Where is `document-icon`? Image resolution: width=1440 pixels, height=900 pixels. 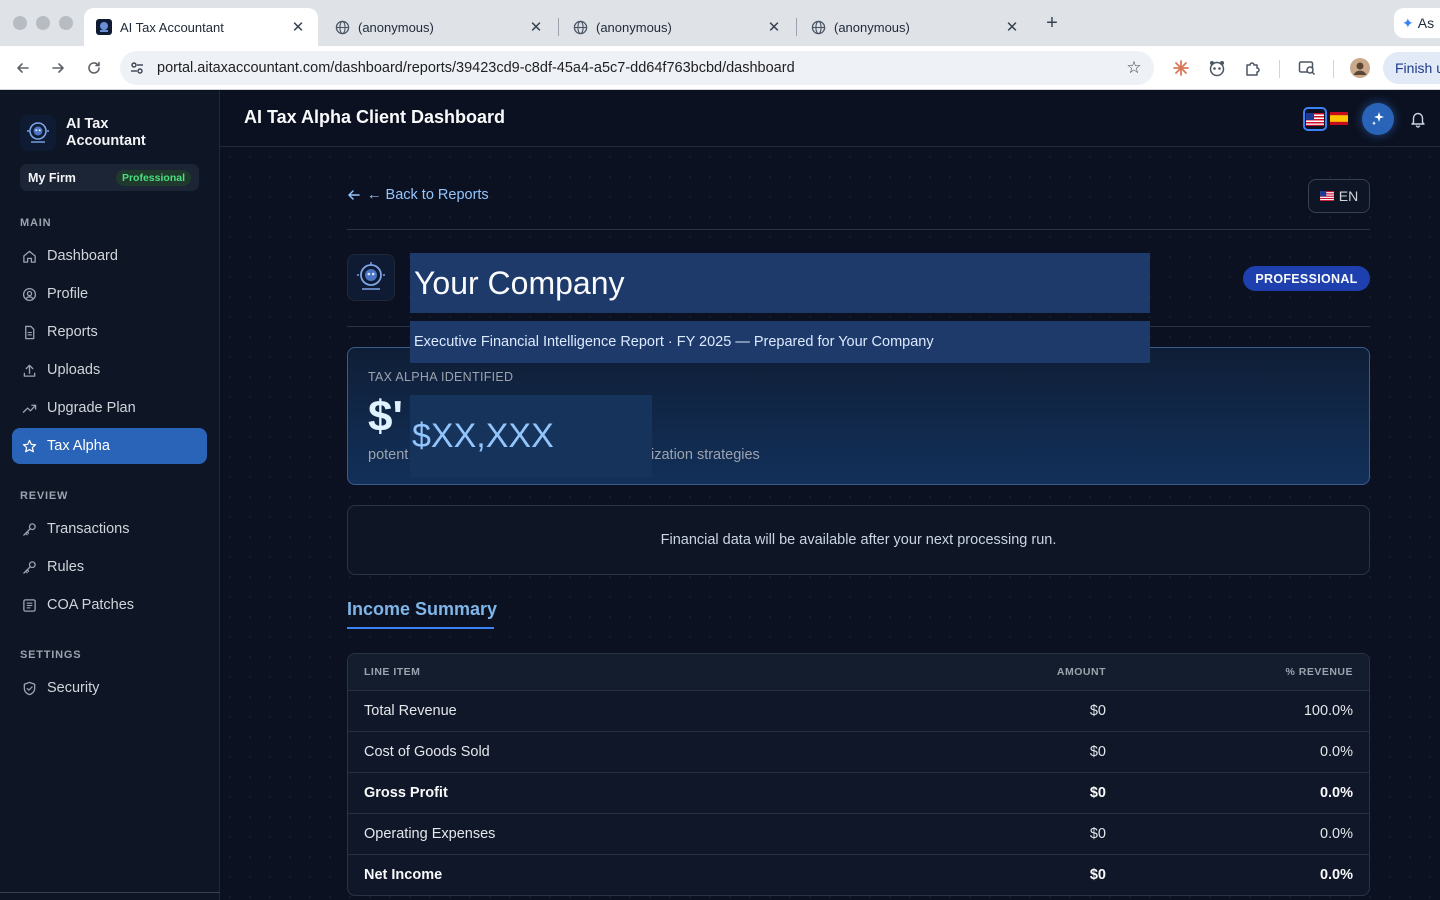
document-icon is located at coordinates (29, 332).